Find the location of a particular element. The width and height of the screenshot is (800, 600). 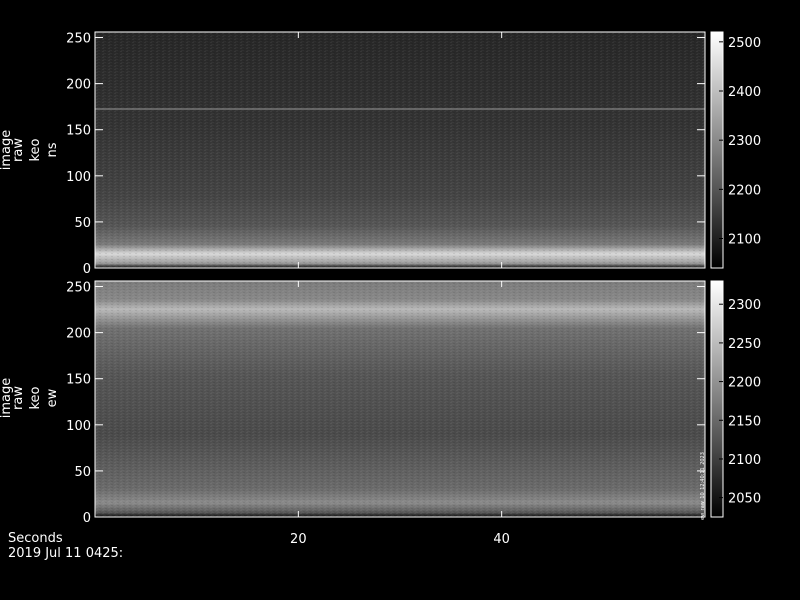

y-label-line: ns is located at coordinates (52, 149).